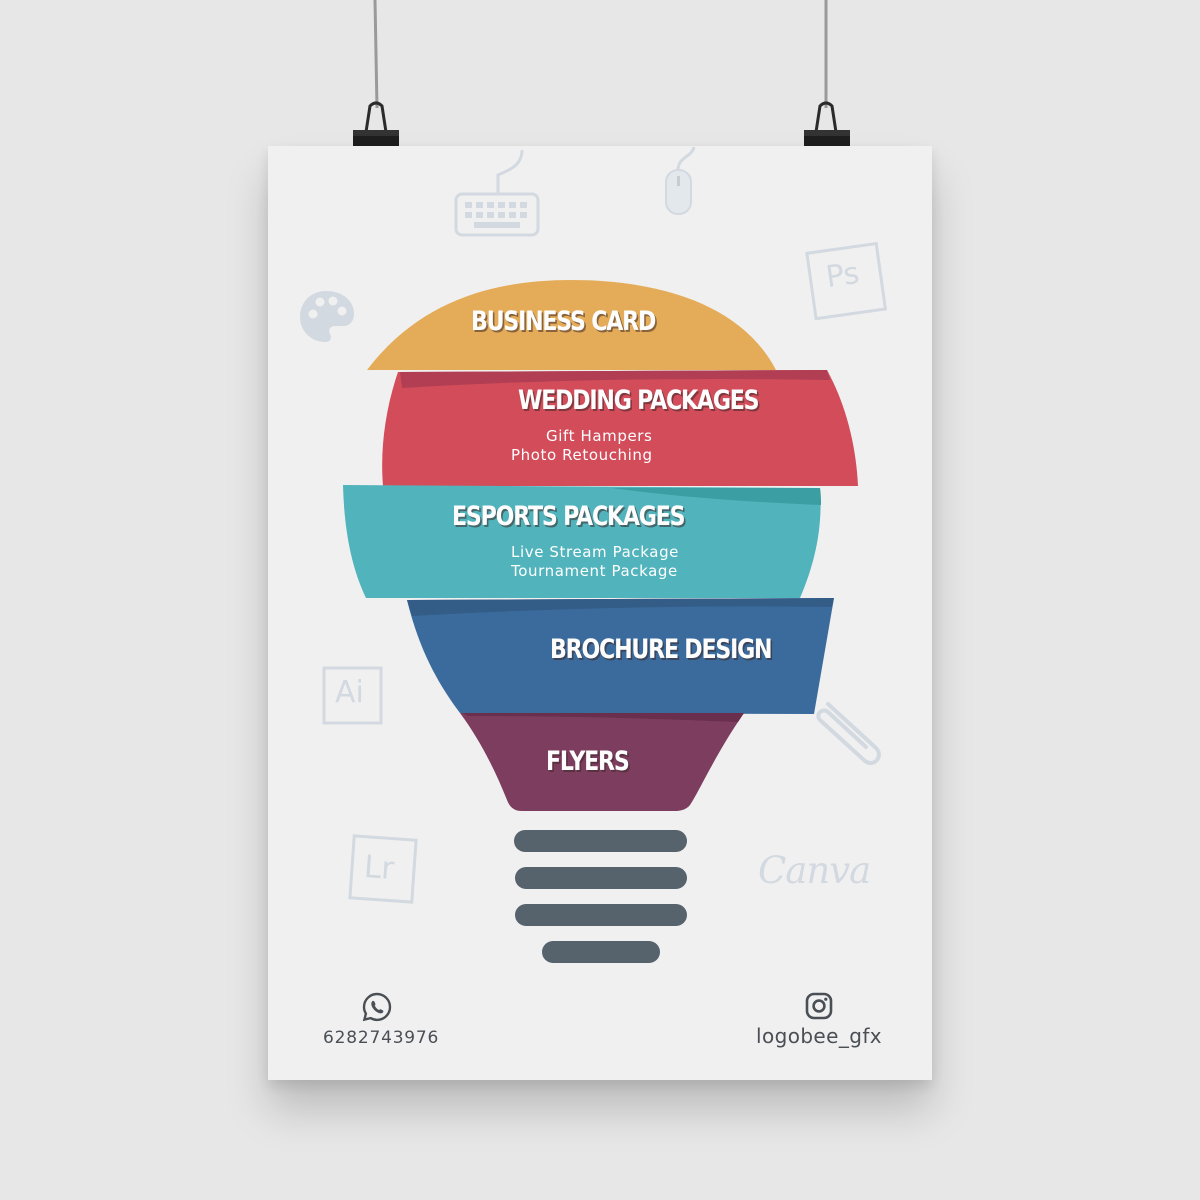 This screenshot has width=1200, height=1200. I want to click on esports-item: Live Stream Package, so click(595, 552).